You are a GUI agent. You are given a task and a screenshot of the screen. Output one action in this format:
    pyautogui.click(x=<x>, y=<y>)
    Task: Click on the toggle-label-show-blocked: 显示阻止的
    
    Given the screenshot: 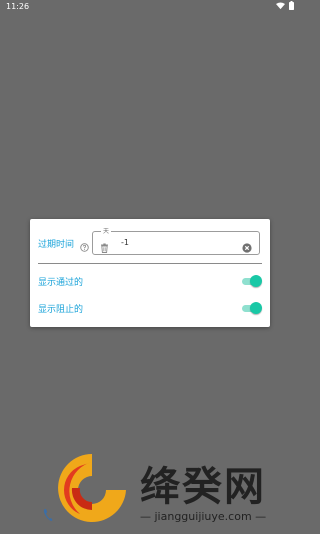 What is the action you would take?
    pyautogui.click(x=61, y=310)
    